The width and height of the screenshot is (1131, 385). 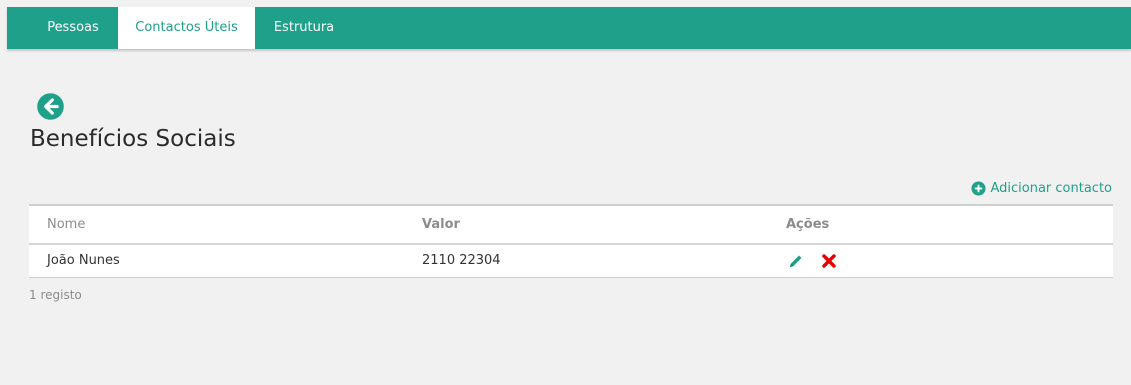 I want to click on header-acoes: Ações, so click(x=808, y=224).